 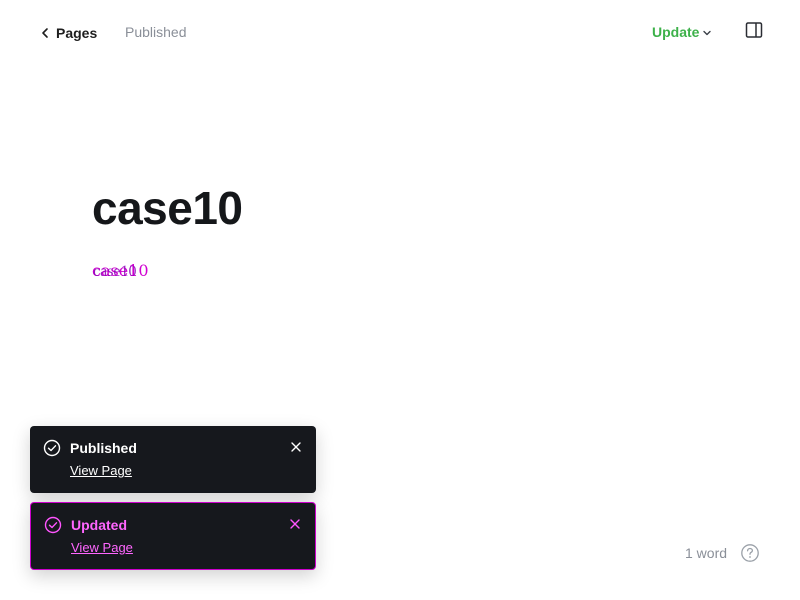 I want to click on toast-updated: Updated View Page, so click(x=173, y=536).